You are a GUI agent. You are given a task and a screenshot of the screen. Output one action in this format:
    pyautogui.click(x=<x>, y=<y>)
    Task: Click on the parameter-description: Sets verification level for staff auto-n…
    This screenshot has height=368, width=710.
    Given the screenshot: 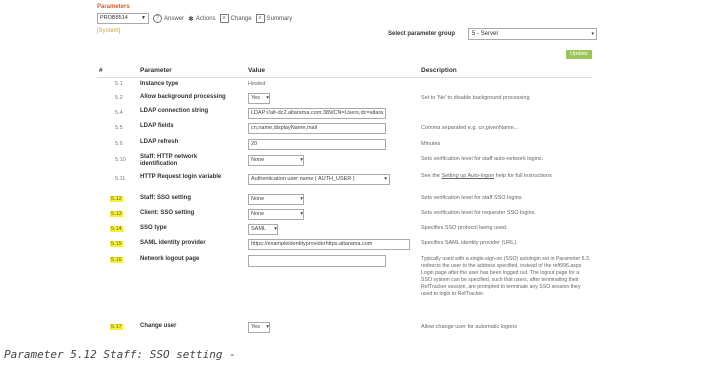 What is the action you would take?
    pyautogui.click(x=482, y=159)
    